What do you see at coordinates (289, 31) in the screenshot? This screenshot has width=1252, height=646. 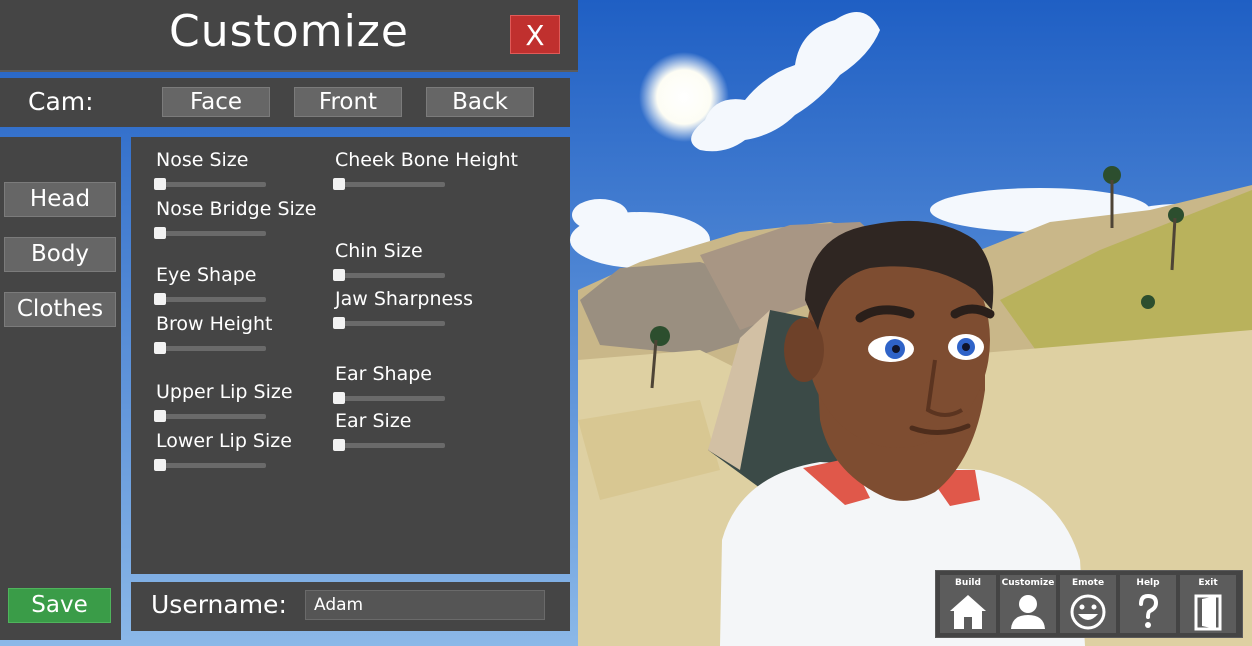 I see `page-title: Customize` at bounding box center [289, 31].